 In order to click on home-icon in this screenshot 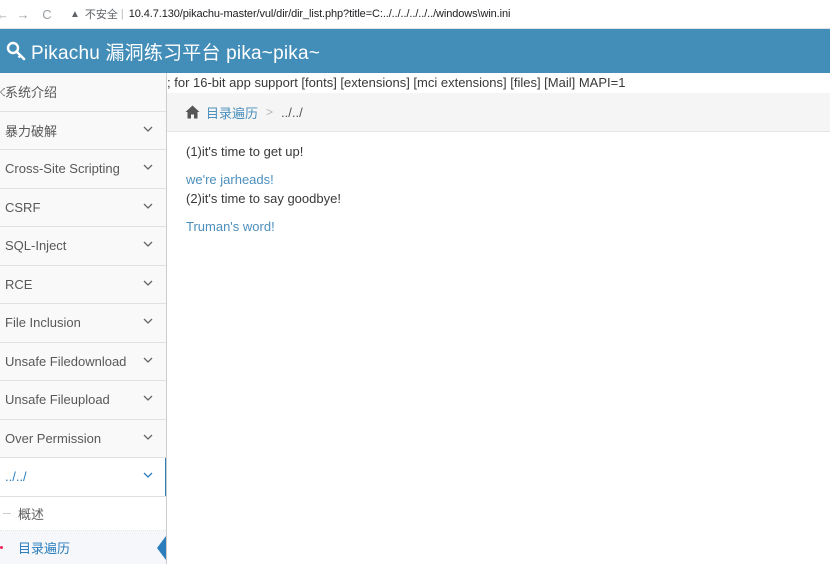, I will do `click(192, 112)`.